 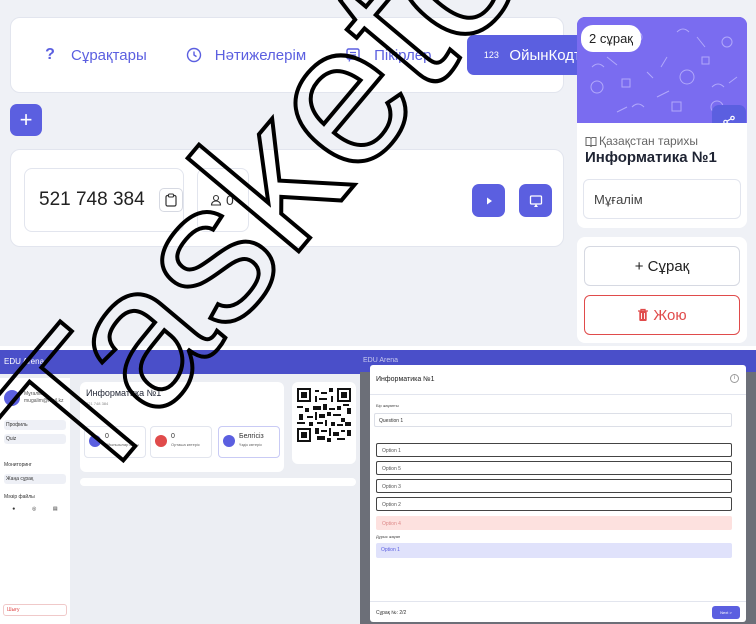 What do you see at coordinates (391, 613) in the screenshot?
I see `question-counter: Сұрақ №: 2/2` at bounding box center [391, 613].